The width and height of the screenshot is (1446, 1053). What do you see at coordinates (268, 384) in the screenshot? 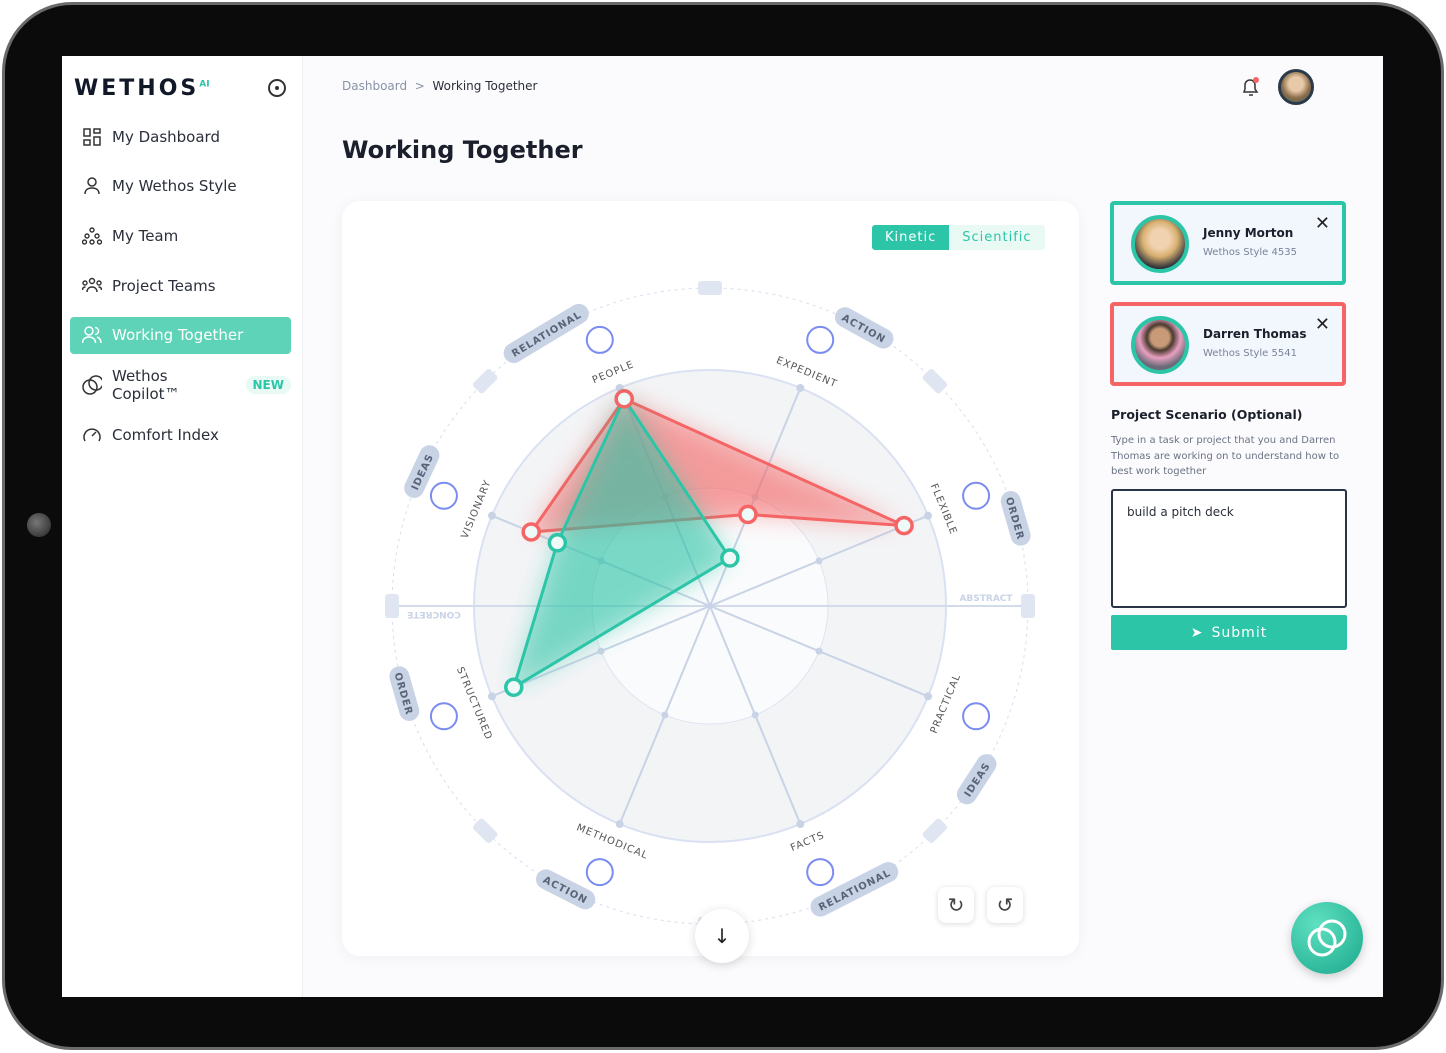
I see `new-badge: NEW` at bounding box center [268, 384].